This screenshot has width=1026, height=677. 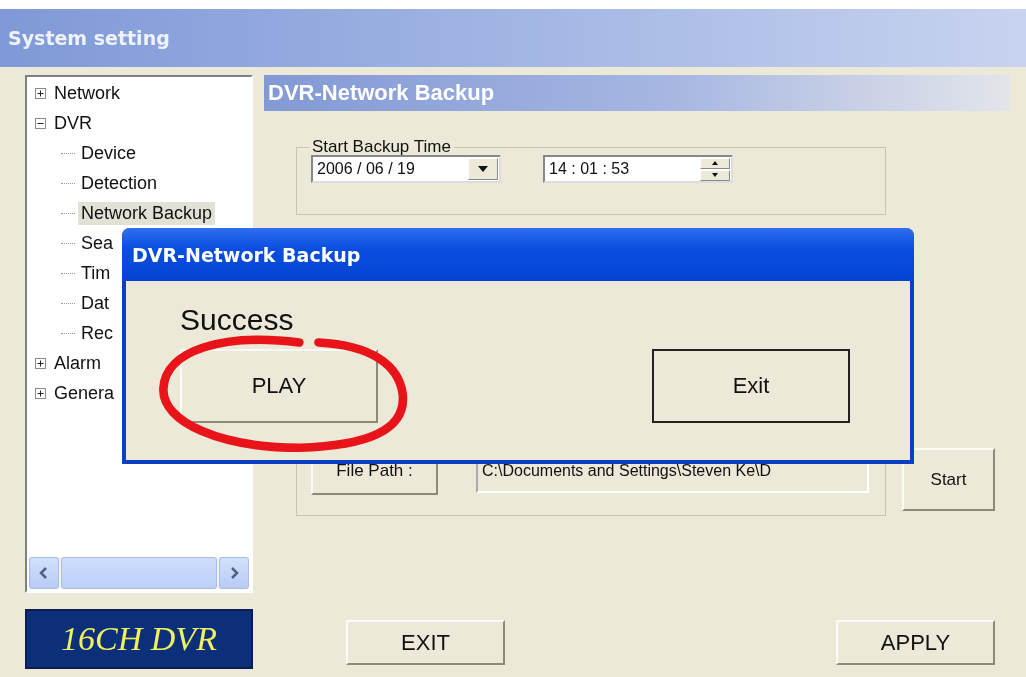 I want to click on tree-item: Alarm, so click(x=77, y=363).